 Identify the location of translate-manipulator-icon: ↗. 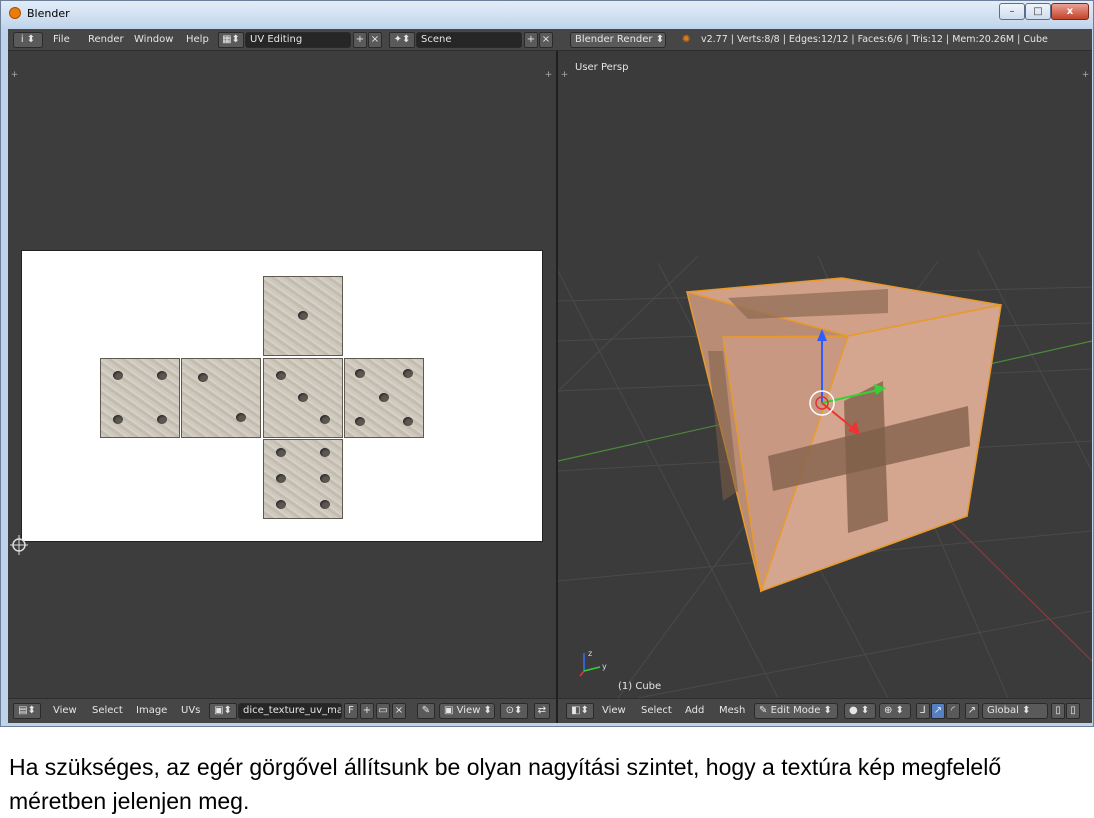
(938, 711).